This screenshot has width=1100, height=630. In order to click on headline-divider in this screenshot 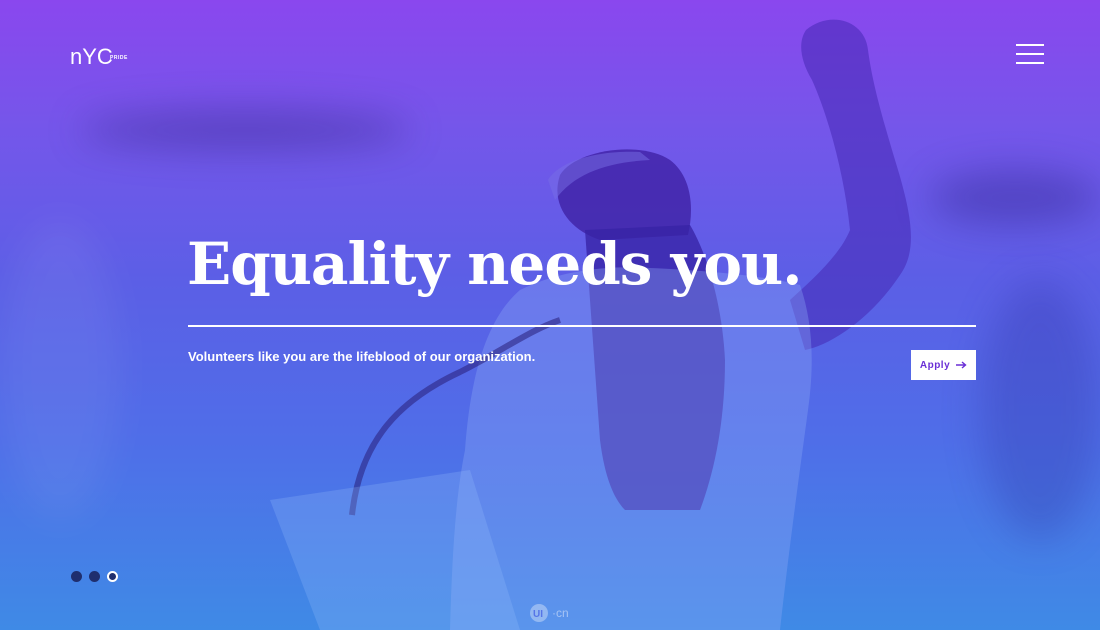, I will do `click(582, 326)`.